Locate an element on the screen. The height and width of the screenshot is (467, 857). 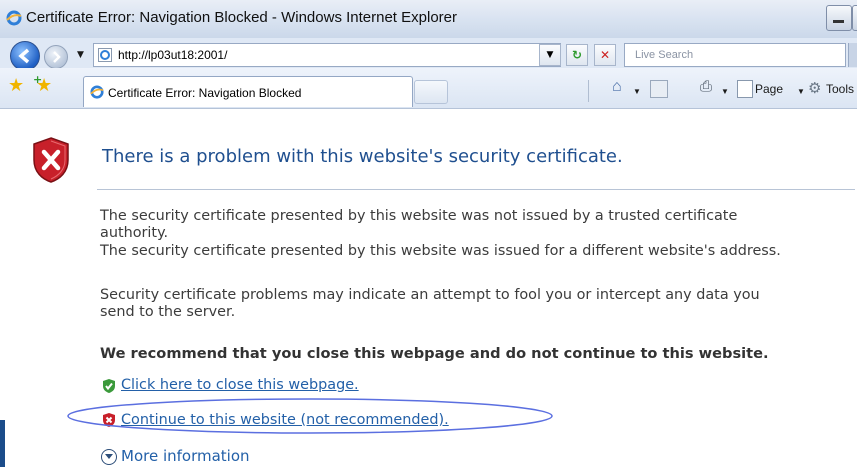
forward-arrow-icon is located at coordinates (57, 57).